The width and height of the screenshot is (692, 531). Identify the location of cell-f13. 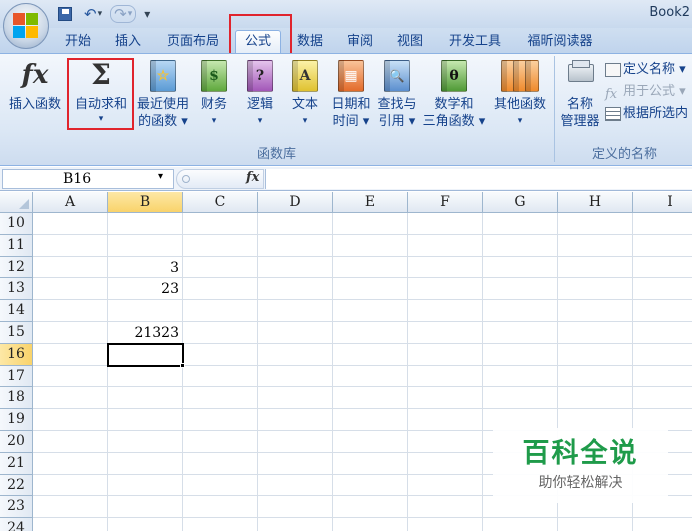
(445, 289).